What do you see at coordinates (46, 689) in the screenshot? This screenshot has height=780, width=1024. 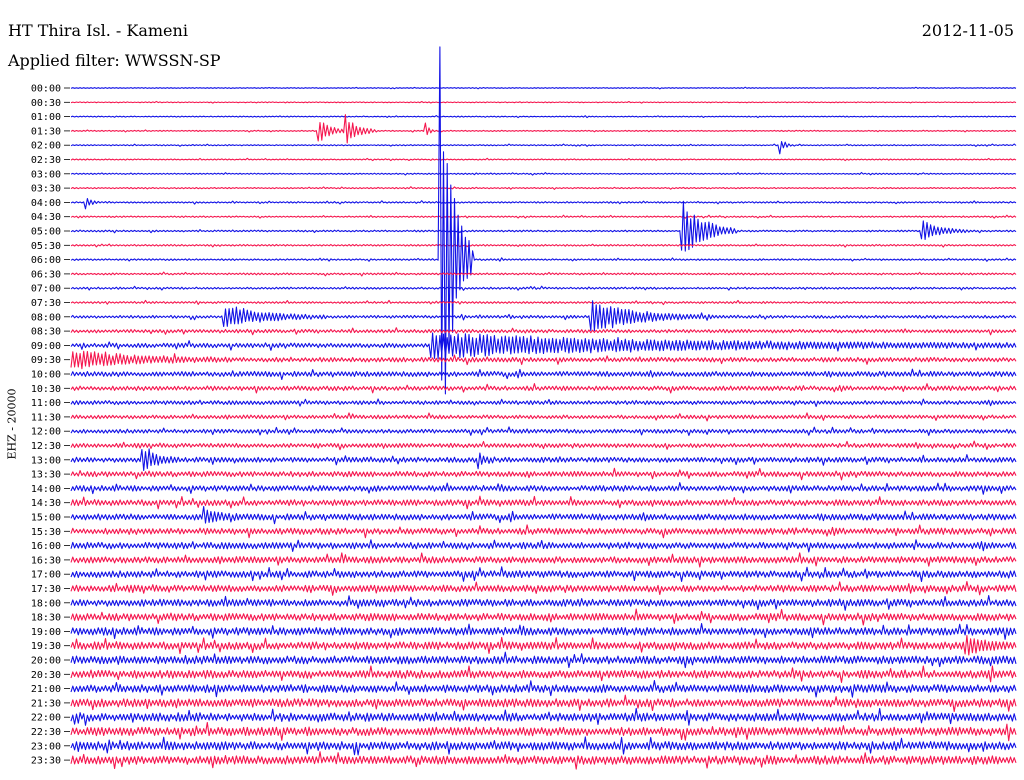 I see `row-time-label: 21:00` at bounding box center [46, 689].